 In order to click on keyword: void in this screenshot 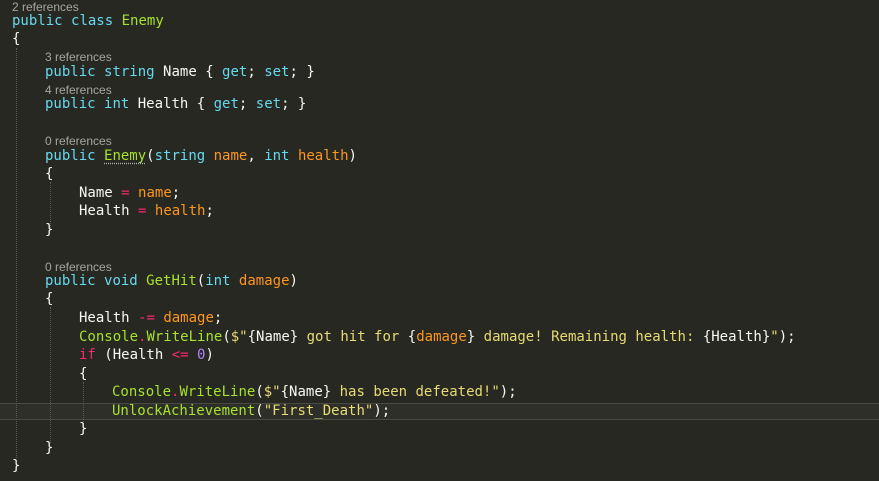, I will do `click(121, 281)`.